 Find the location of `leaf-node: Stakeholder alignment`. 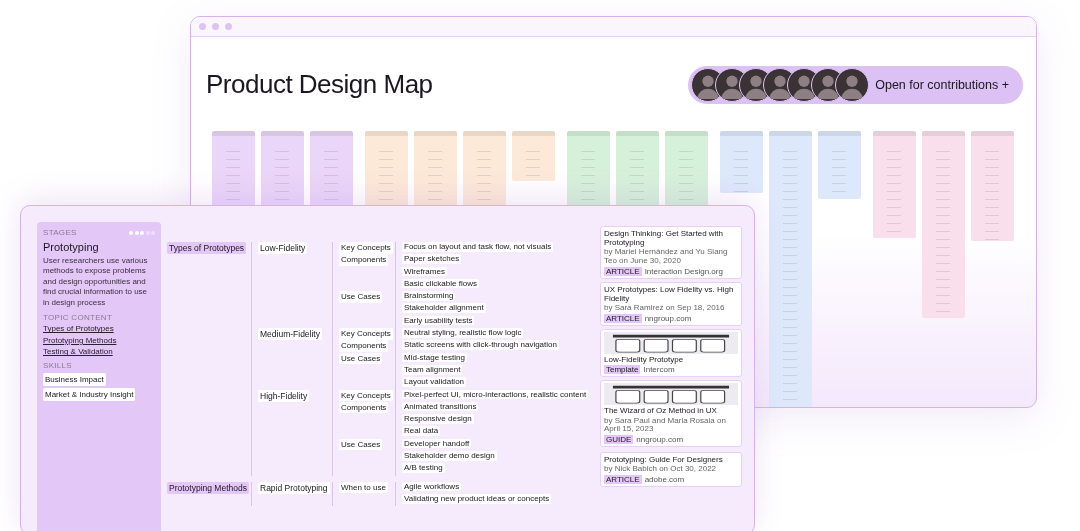

leaf-node: Stakeholder alignment is located at coordinates (444, 308).